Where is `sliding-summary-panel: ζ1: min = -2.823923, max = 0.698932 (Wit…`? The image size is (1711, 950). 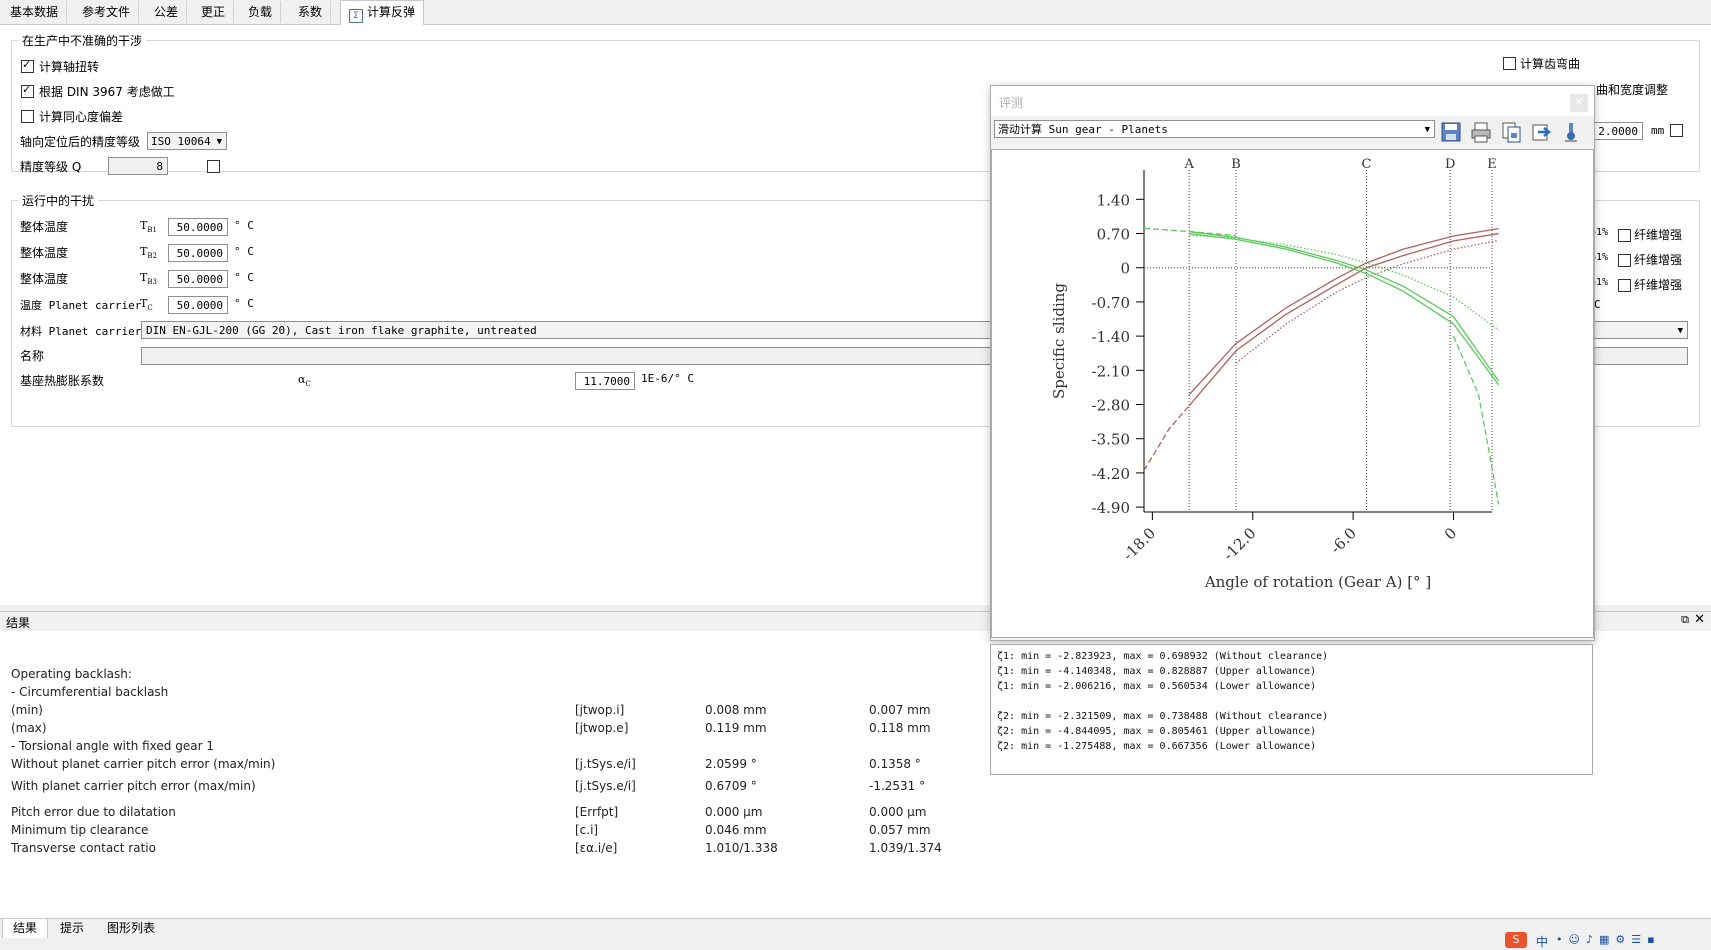
sliding-summary-panel: ζ1: min = -2.823923, max = 0.698932 (Wit… is located at coordinates (1291, 709).